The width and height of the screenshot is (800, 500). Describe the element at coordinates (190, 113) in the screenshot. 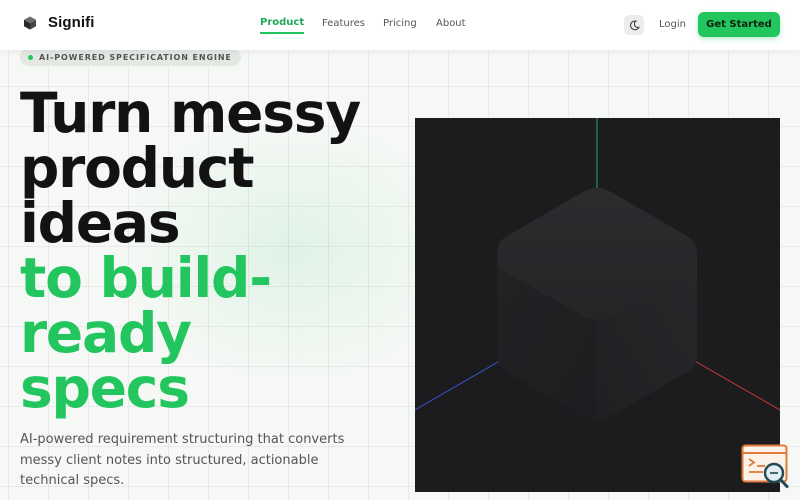

I see `headline-line: Turn messy` at that location.